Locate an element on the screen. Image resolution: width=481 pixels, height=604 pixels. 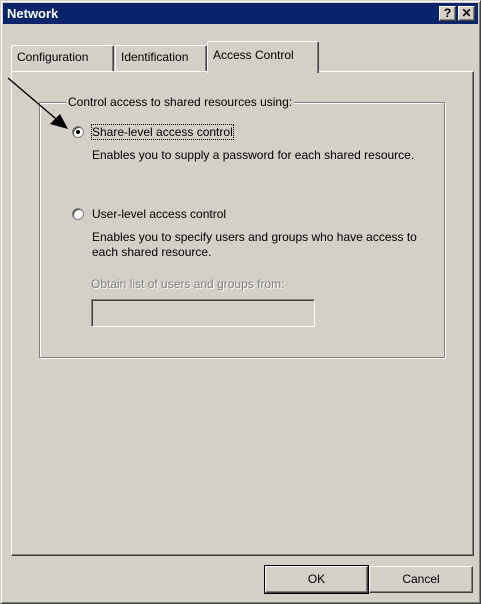
user-level-radio is located at coordinates (78, 214).